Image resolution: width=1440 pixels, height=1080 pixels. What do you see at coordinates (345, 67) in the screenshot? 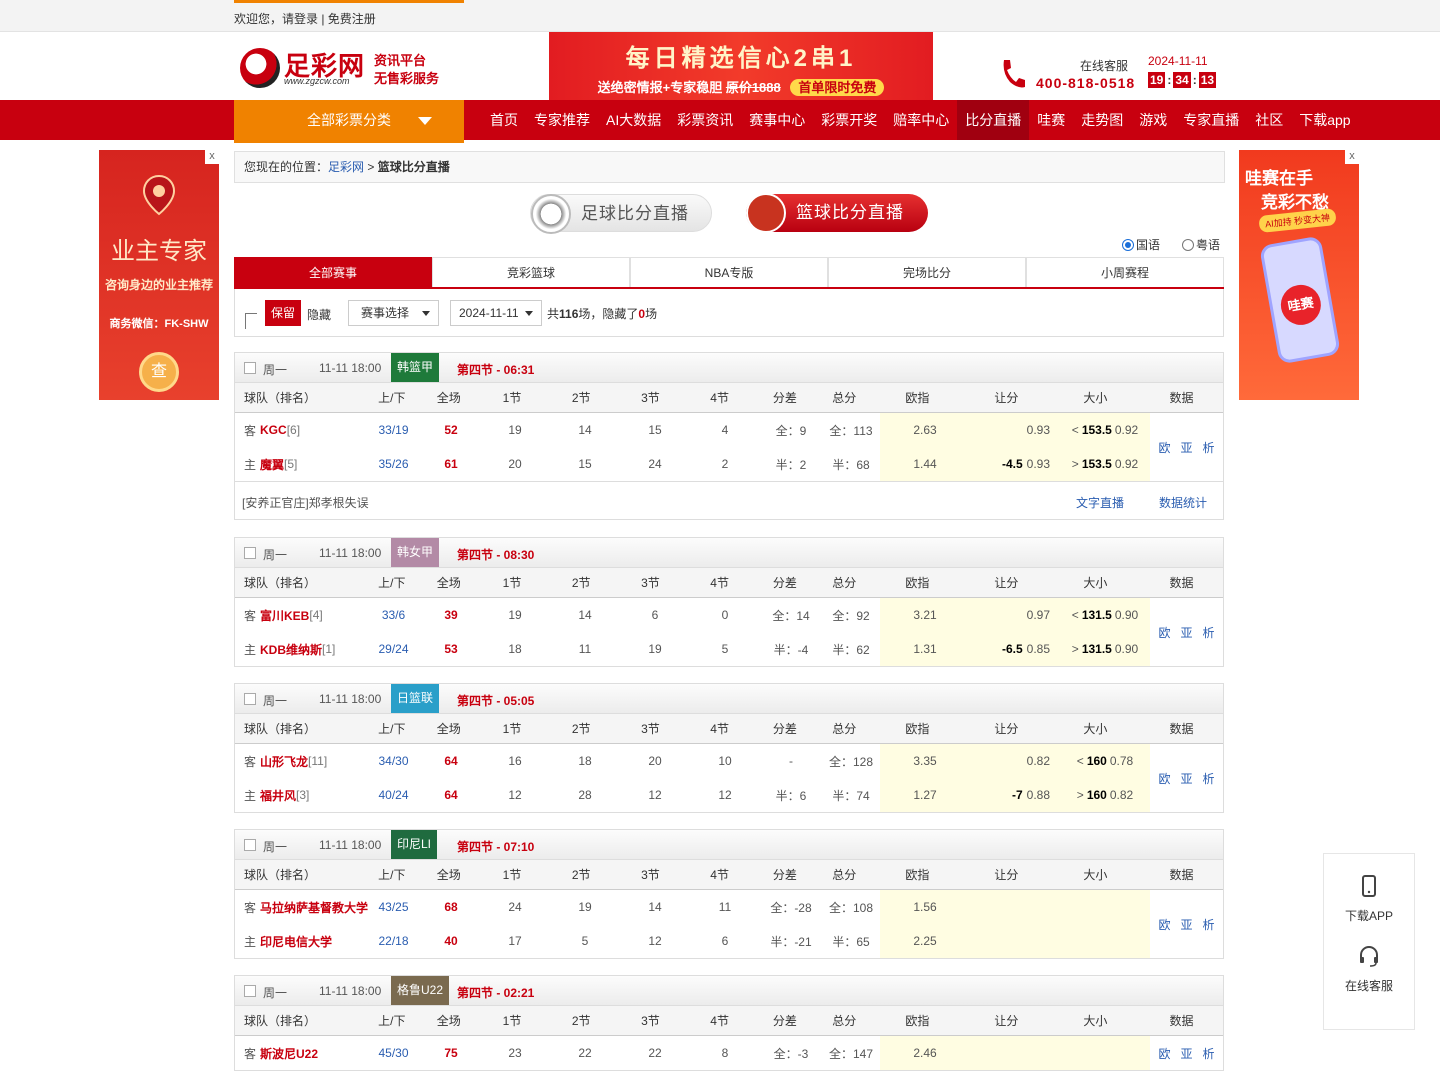
I see `site-logo: 足彩网 www.zgzcw.com 资讯平台 无售彩服务` at bounding box center [345, 67].